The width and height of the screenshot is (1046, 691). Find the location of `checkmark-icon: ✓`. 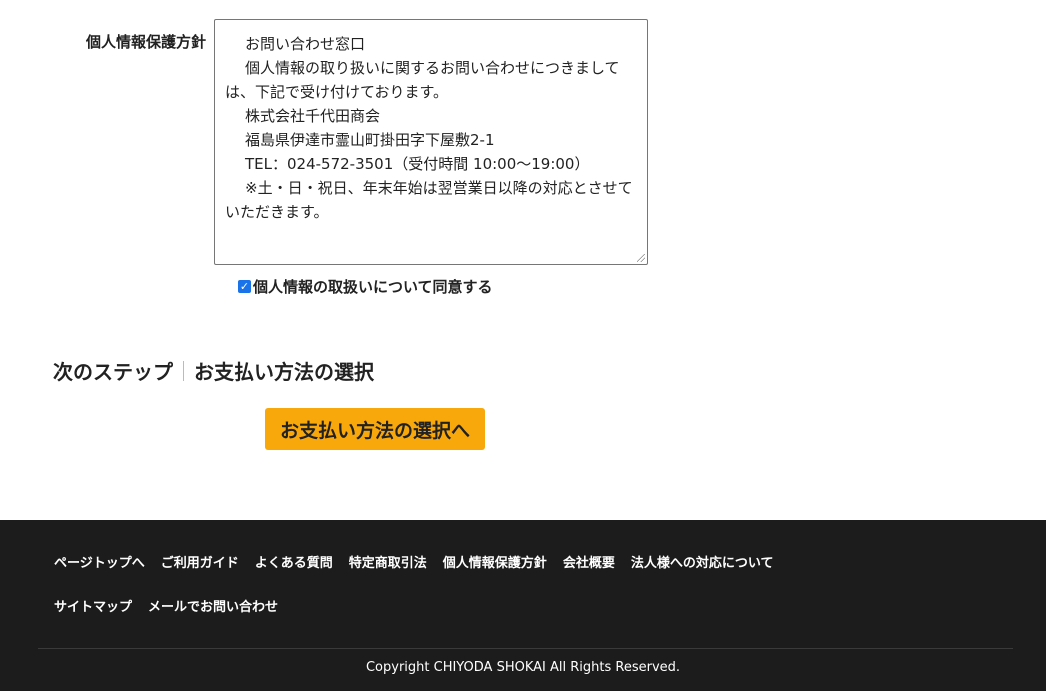

checkmark-icon: ✓ is located at coordinates (244, 286).